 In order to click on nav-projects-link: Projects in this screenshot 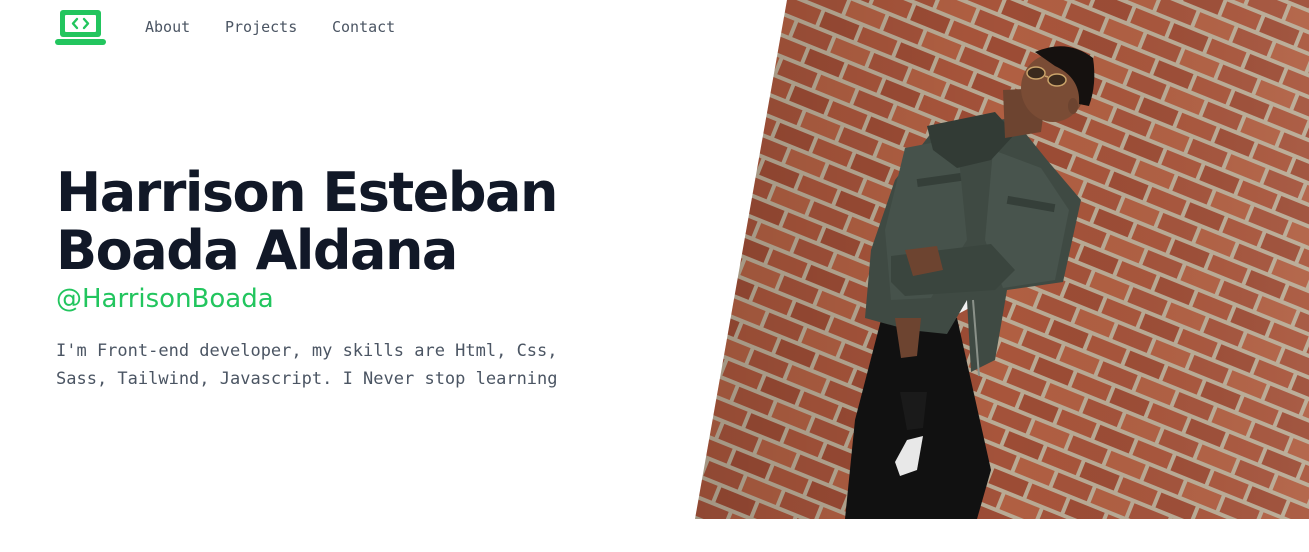, I will do `click(278, 27)`.